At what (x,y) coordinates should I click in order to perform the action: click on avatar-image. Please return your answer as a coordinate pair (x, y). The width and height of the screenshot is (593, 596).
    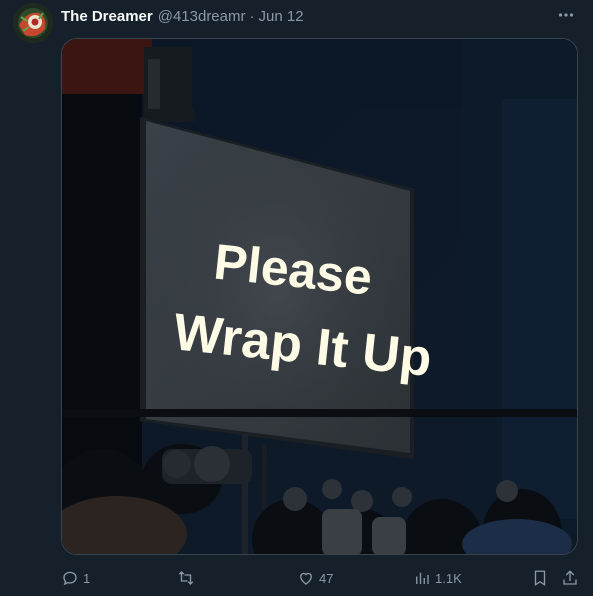
    Looking at the image, I should click on (33, 23).